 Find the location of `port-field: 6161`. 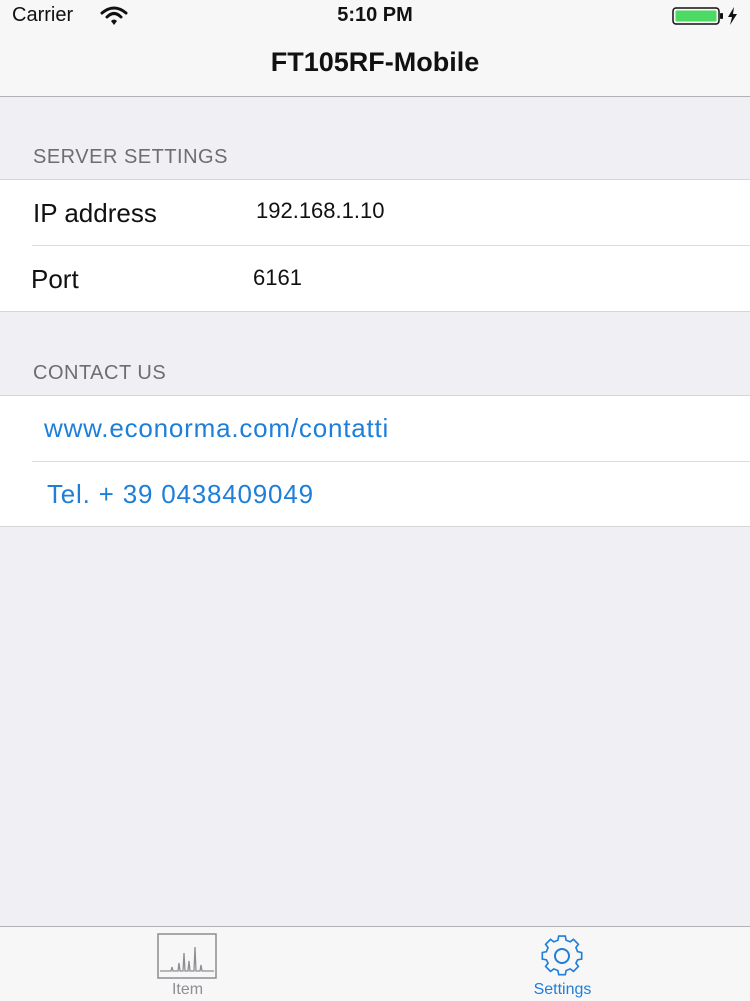

port-field: 6161 is located at coordinates (277, 278).